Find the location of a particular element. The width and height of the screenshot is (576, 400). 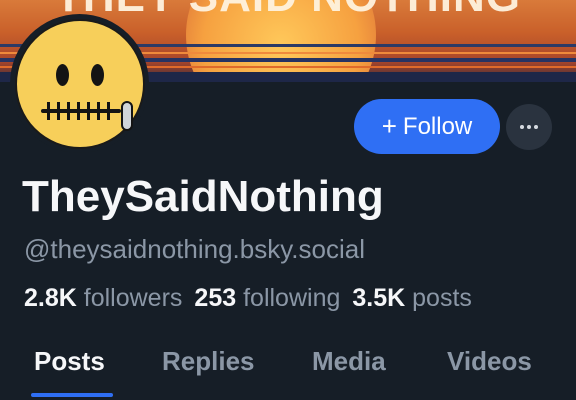

posts-label: posts is located at coordinates (442, 298).